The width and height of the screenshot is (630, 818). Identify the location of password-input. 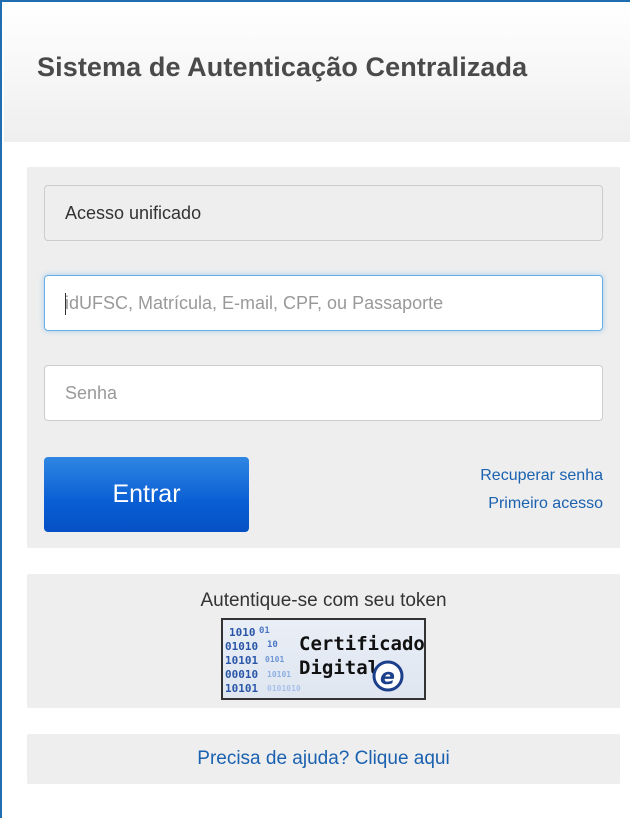
(323, 393).